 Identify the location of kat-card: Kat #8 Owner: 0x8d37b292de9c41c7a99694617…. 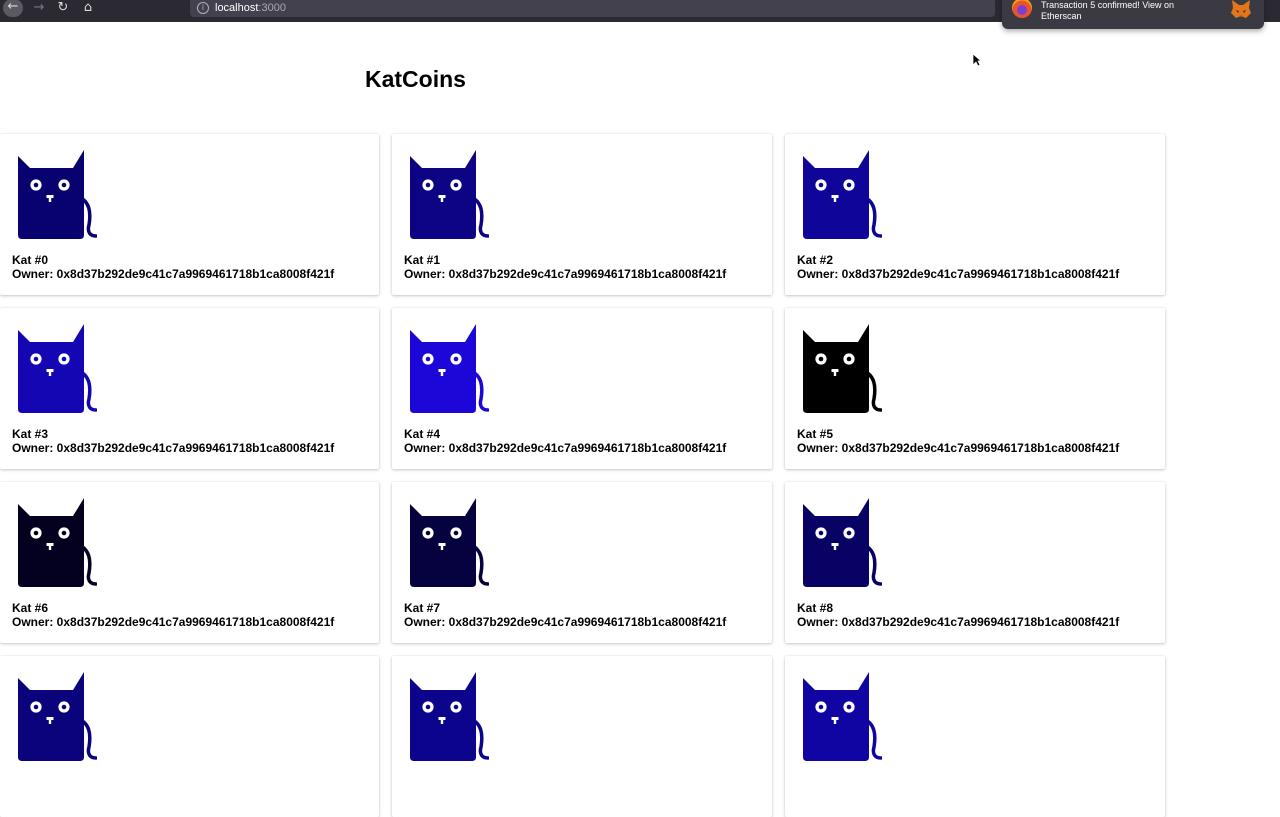
(975, 562).